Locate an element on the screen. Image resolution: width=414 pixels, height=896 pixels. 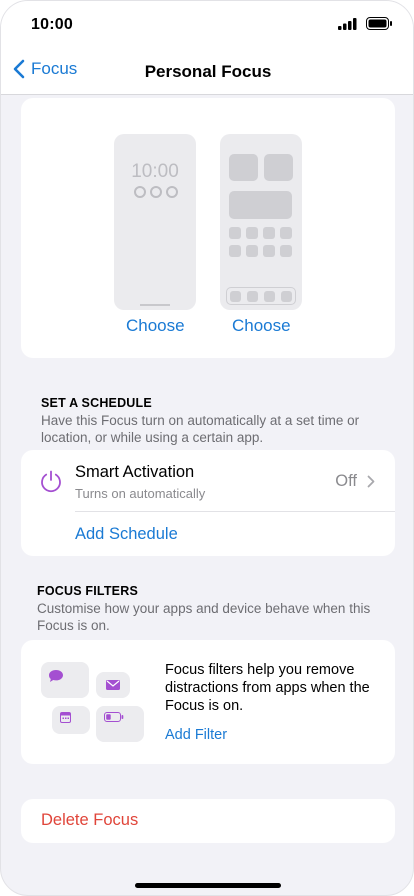
status-bar: 10:00 is located at coordinates (207, 25).